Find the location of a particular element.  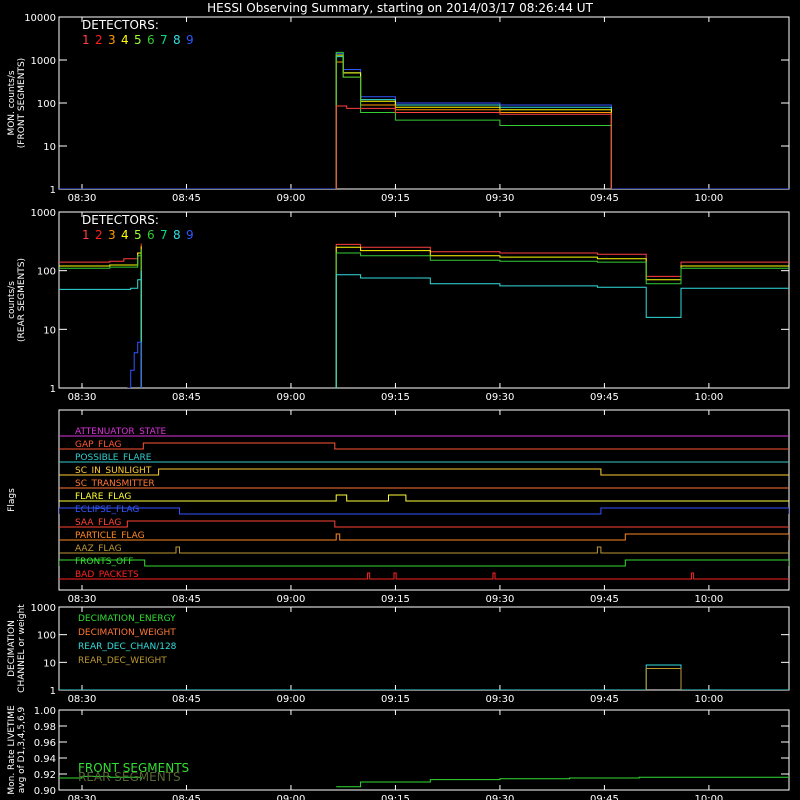

y-axis-label: CHANNEL or weight is located at coordinates (22, 648).